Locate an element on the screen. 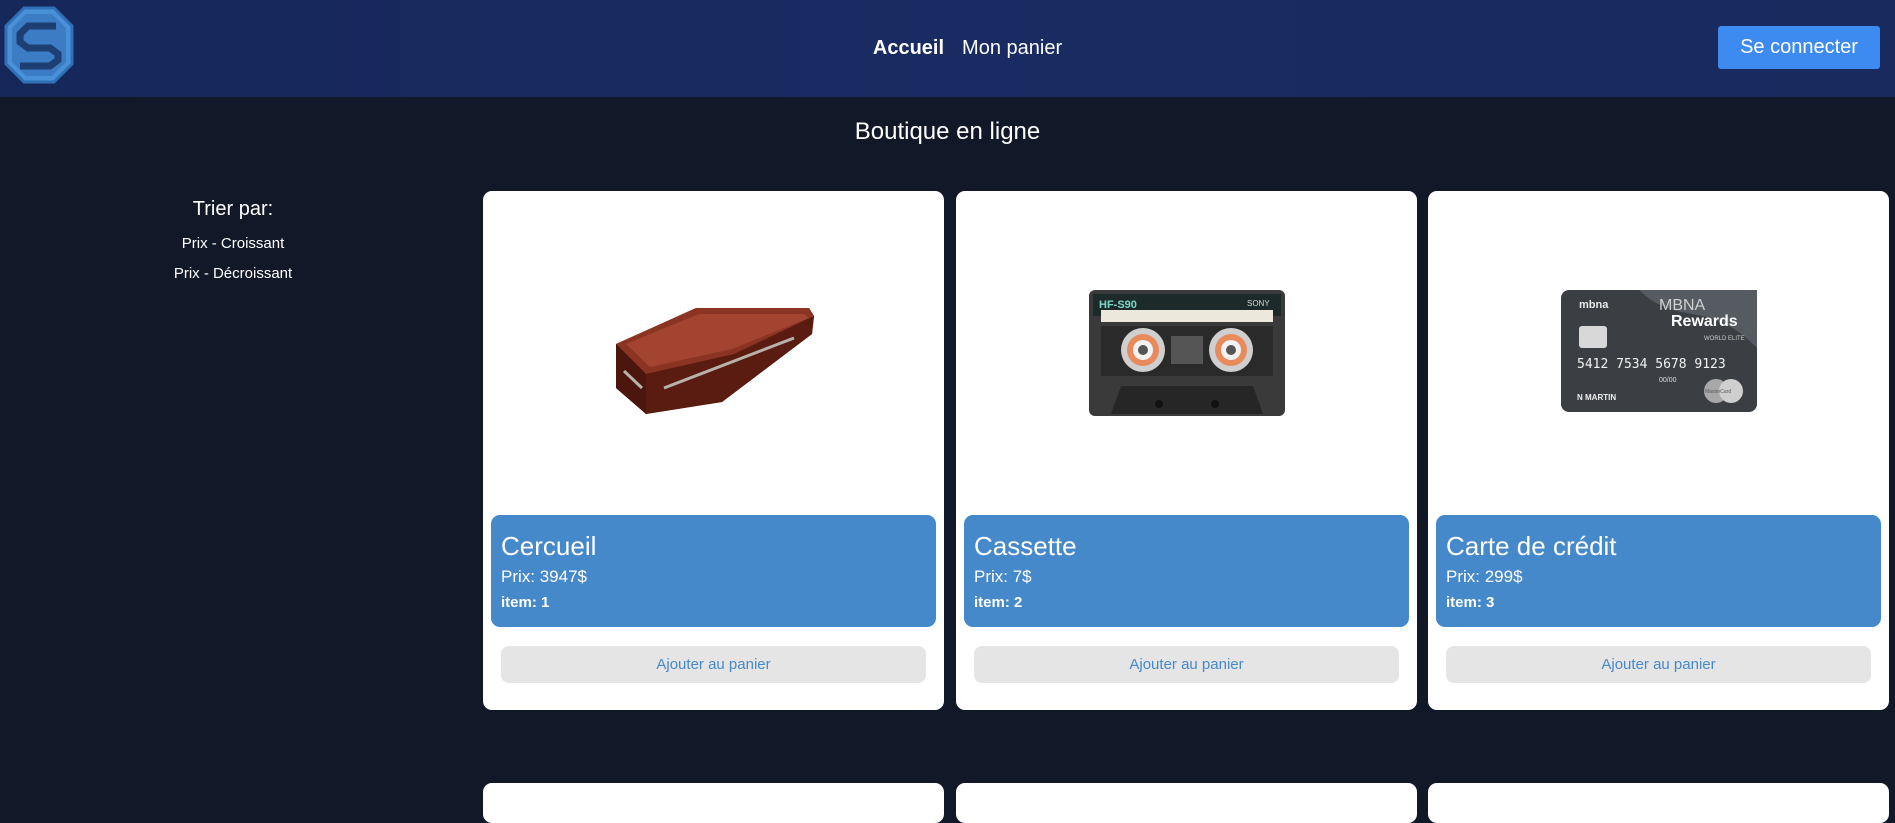  product-name: Cassette is located at coordinates (1025, 546).